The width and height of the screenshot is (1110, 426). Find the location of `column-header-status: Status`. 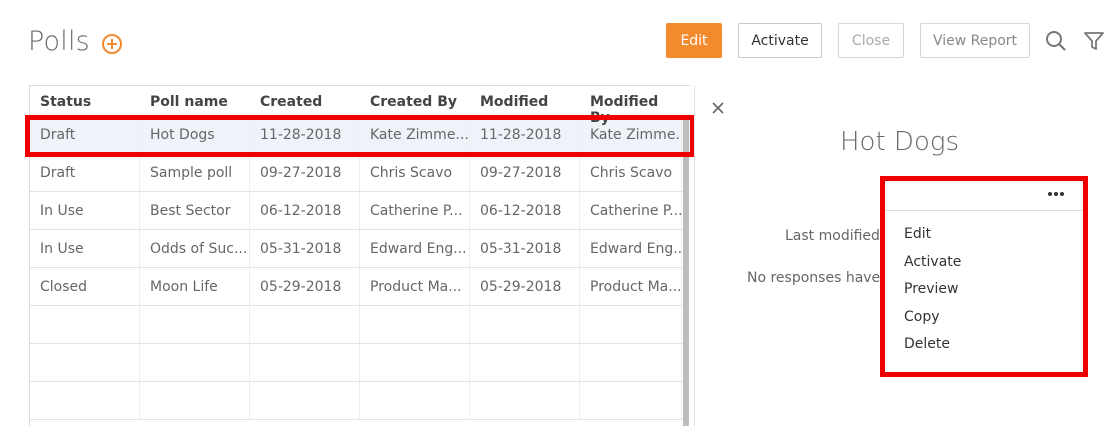

column-header-status: Status is located at coordinates (85, 100).